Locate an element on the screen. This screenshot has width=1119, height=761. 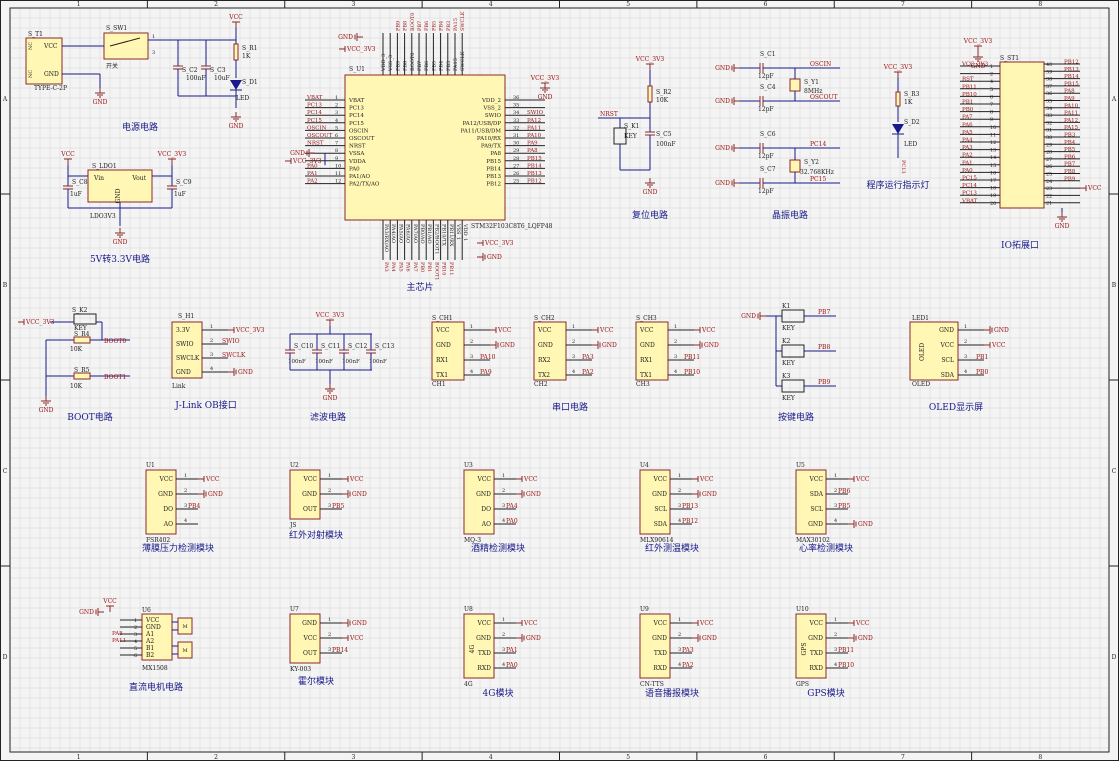
pin-name: VDD_3 is located at coordinates (384, 63).